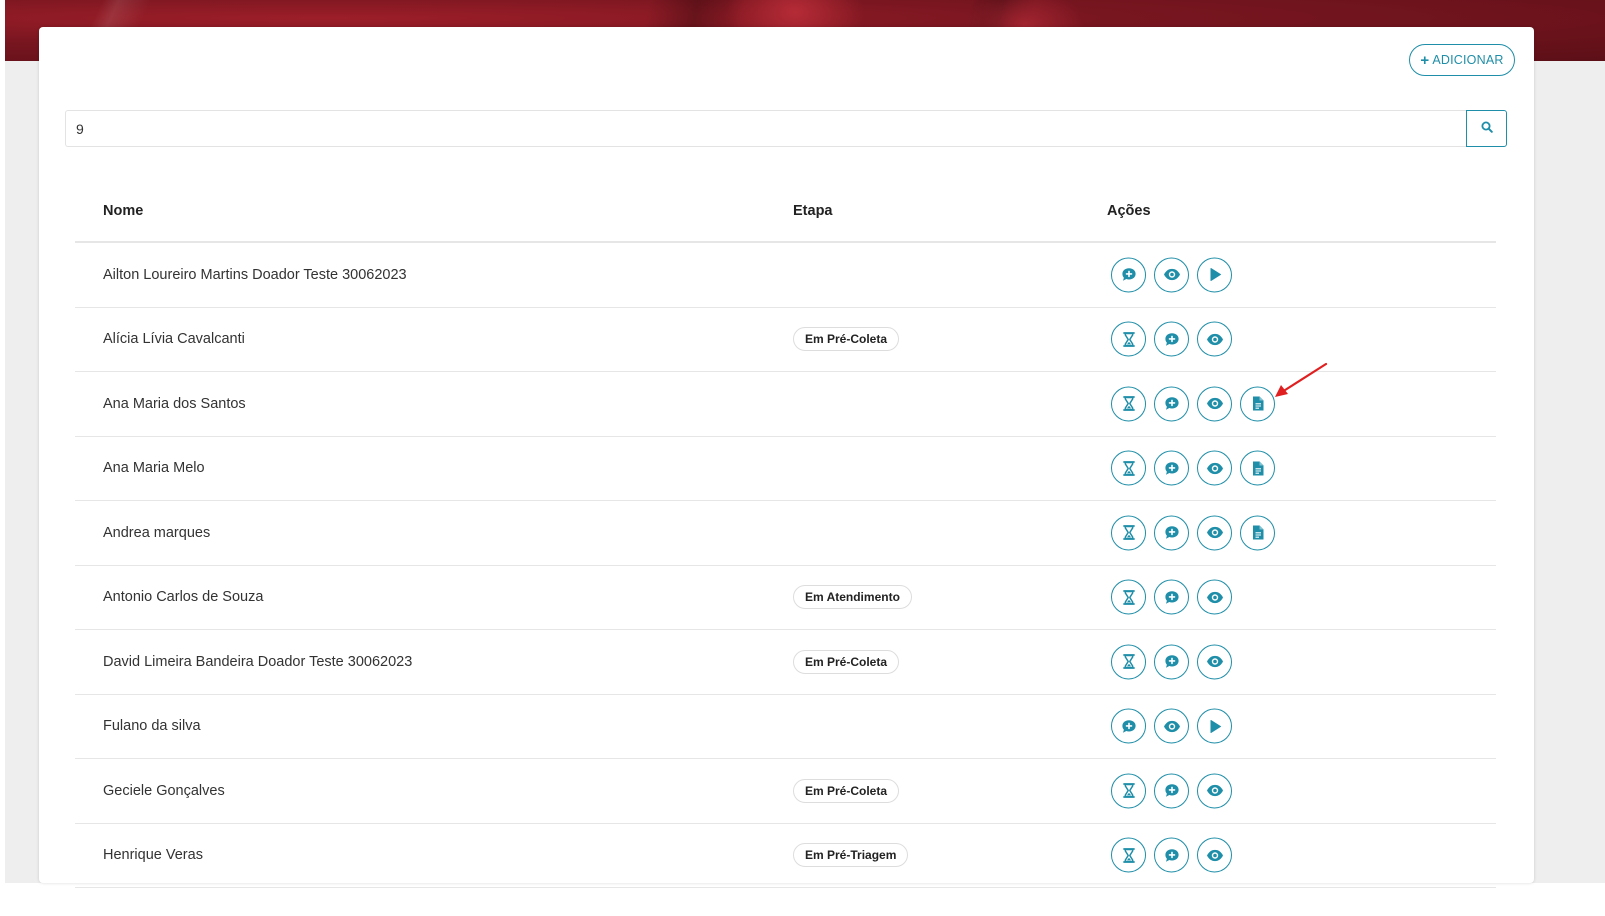  I want to click on table-header: Nome Etapa Ações, so click(785, 210).